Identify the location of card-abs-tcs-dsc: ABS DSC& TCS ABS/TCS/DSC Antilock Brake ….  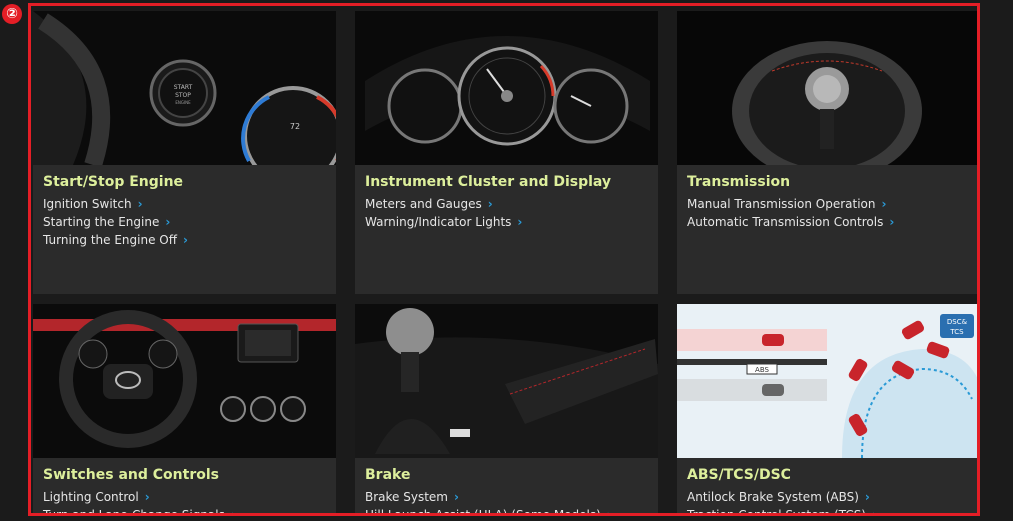
(828, 410).